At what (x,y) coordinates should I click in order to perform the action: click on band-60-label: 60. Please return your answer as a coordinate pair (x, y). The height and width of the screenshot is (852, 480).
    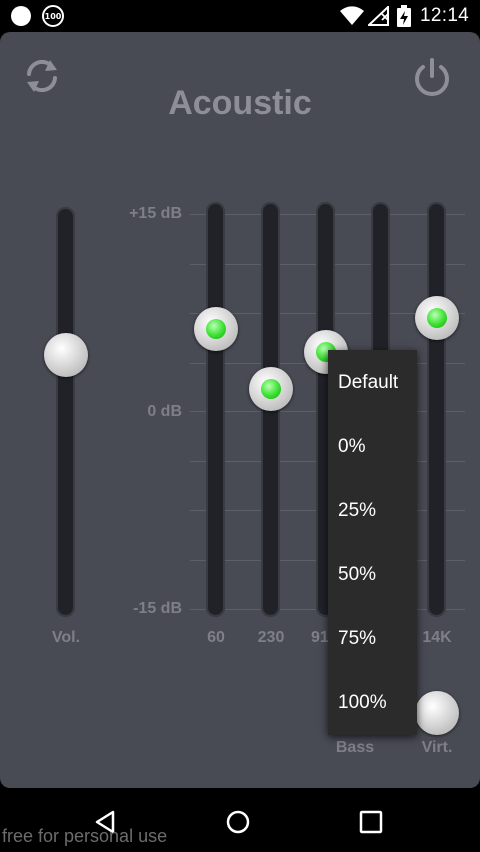
    Looking at the image, I should click on (216, 637).